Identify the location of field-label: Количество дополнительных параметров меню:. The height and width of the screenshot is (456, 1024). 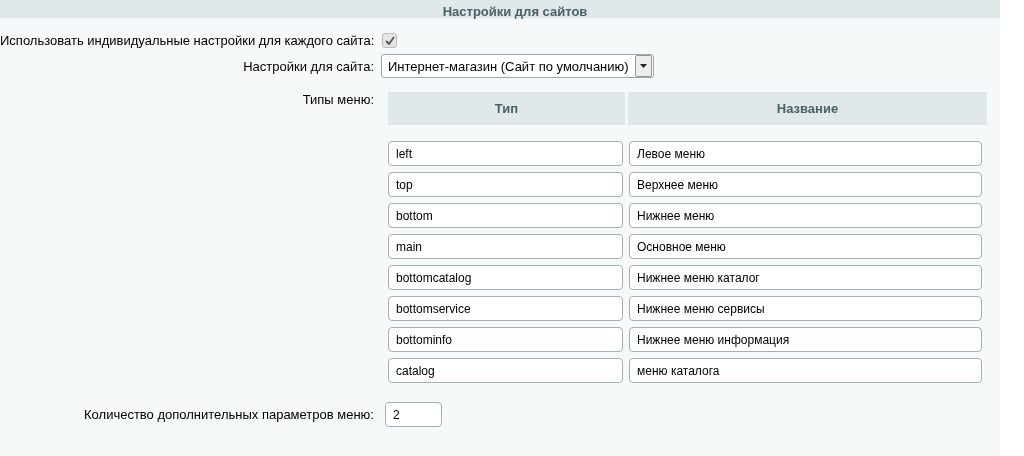
(229, 415).